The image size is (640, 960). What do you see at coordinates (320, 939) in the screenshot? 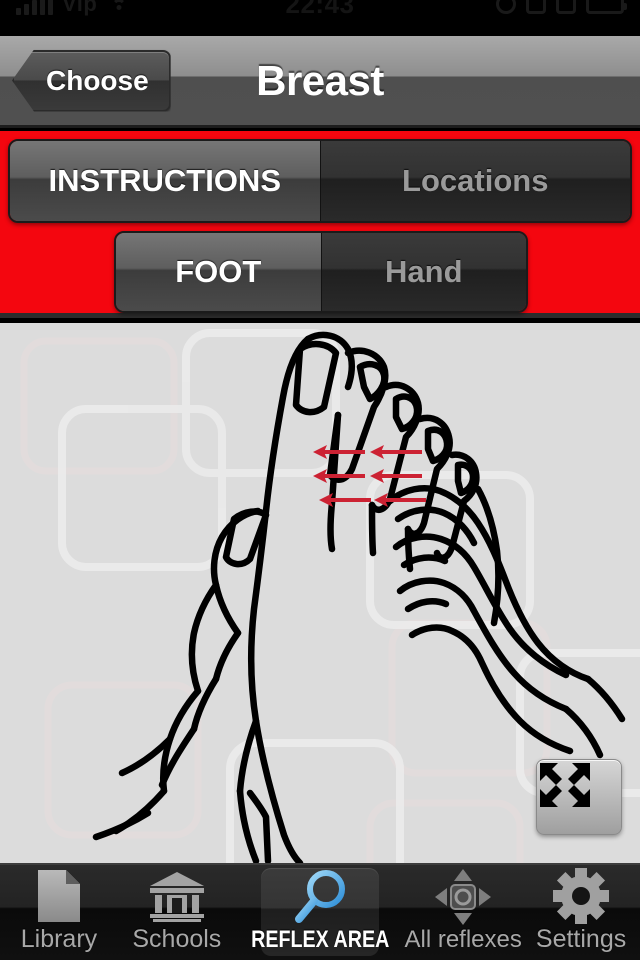
I see `tab-reflex-area-label: REFLEX AREA` at bounding box center [320, 939].